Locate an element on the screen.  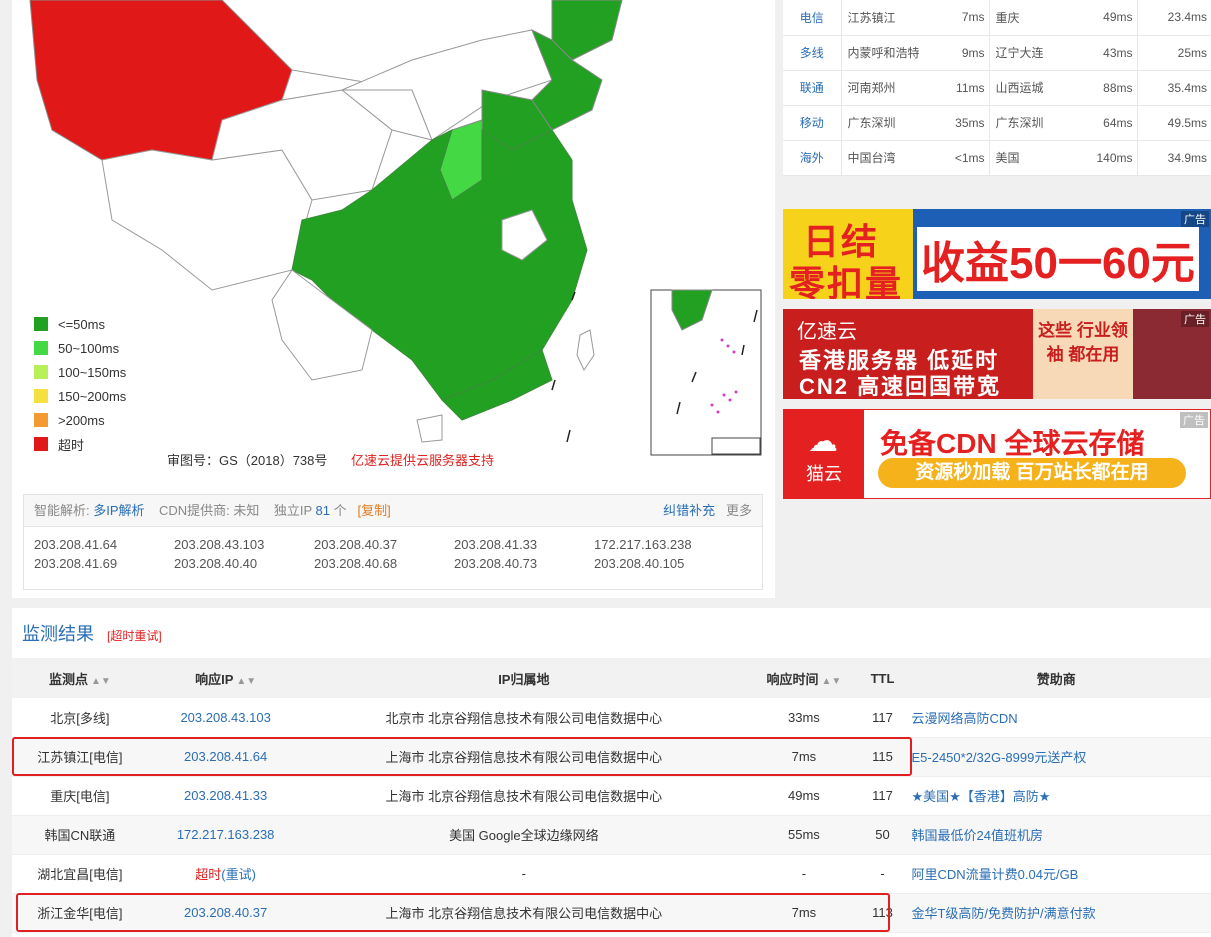
isp-name: 联通 is located at coordinates (812, 88).